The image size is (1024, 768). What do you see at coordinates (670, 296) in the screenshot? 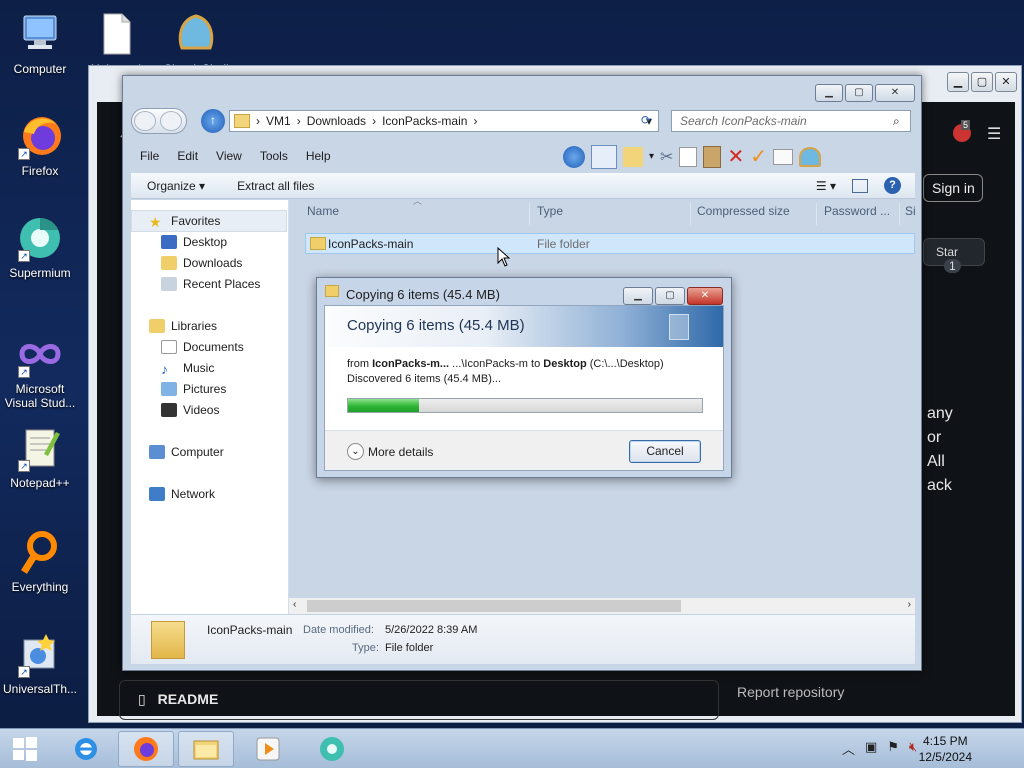
I see `dialog-maximize-button: ▢` at bounding box center [670, 296].